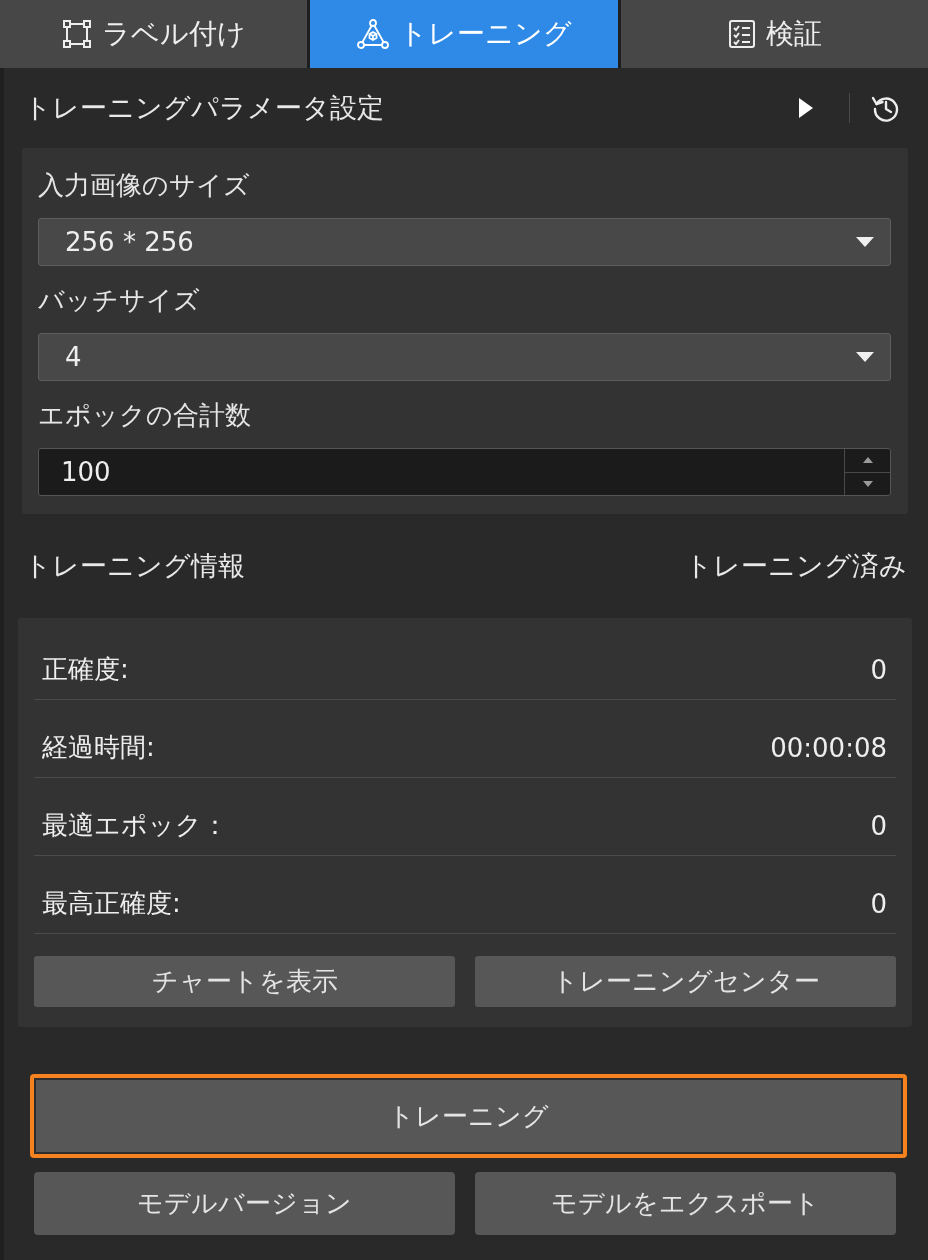  I want to click on field-label: 入力画像のサイズ, so click(144, 185).